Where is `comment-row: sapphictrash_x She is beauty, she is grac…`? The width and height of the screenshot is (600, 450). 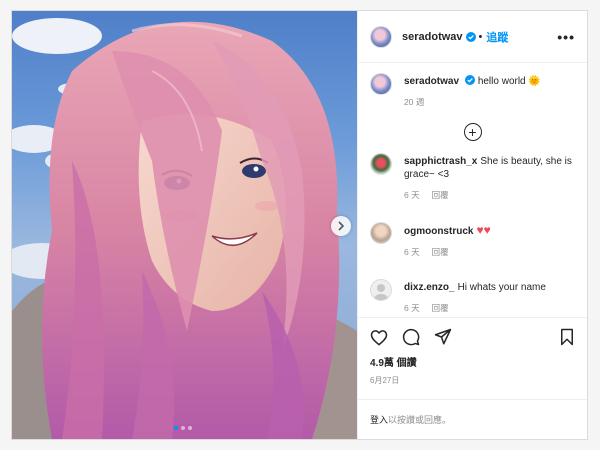 comment-row: sapphictrash_x She is beauty, she is grac… is located at coordinates (472, 177).